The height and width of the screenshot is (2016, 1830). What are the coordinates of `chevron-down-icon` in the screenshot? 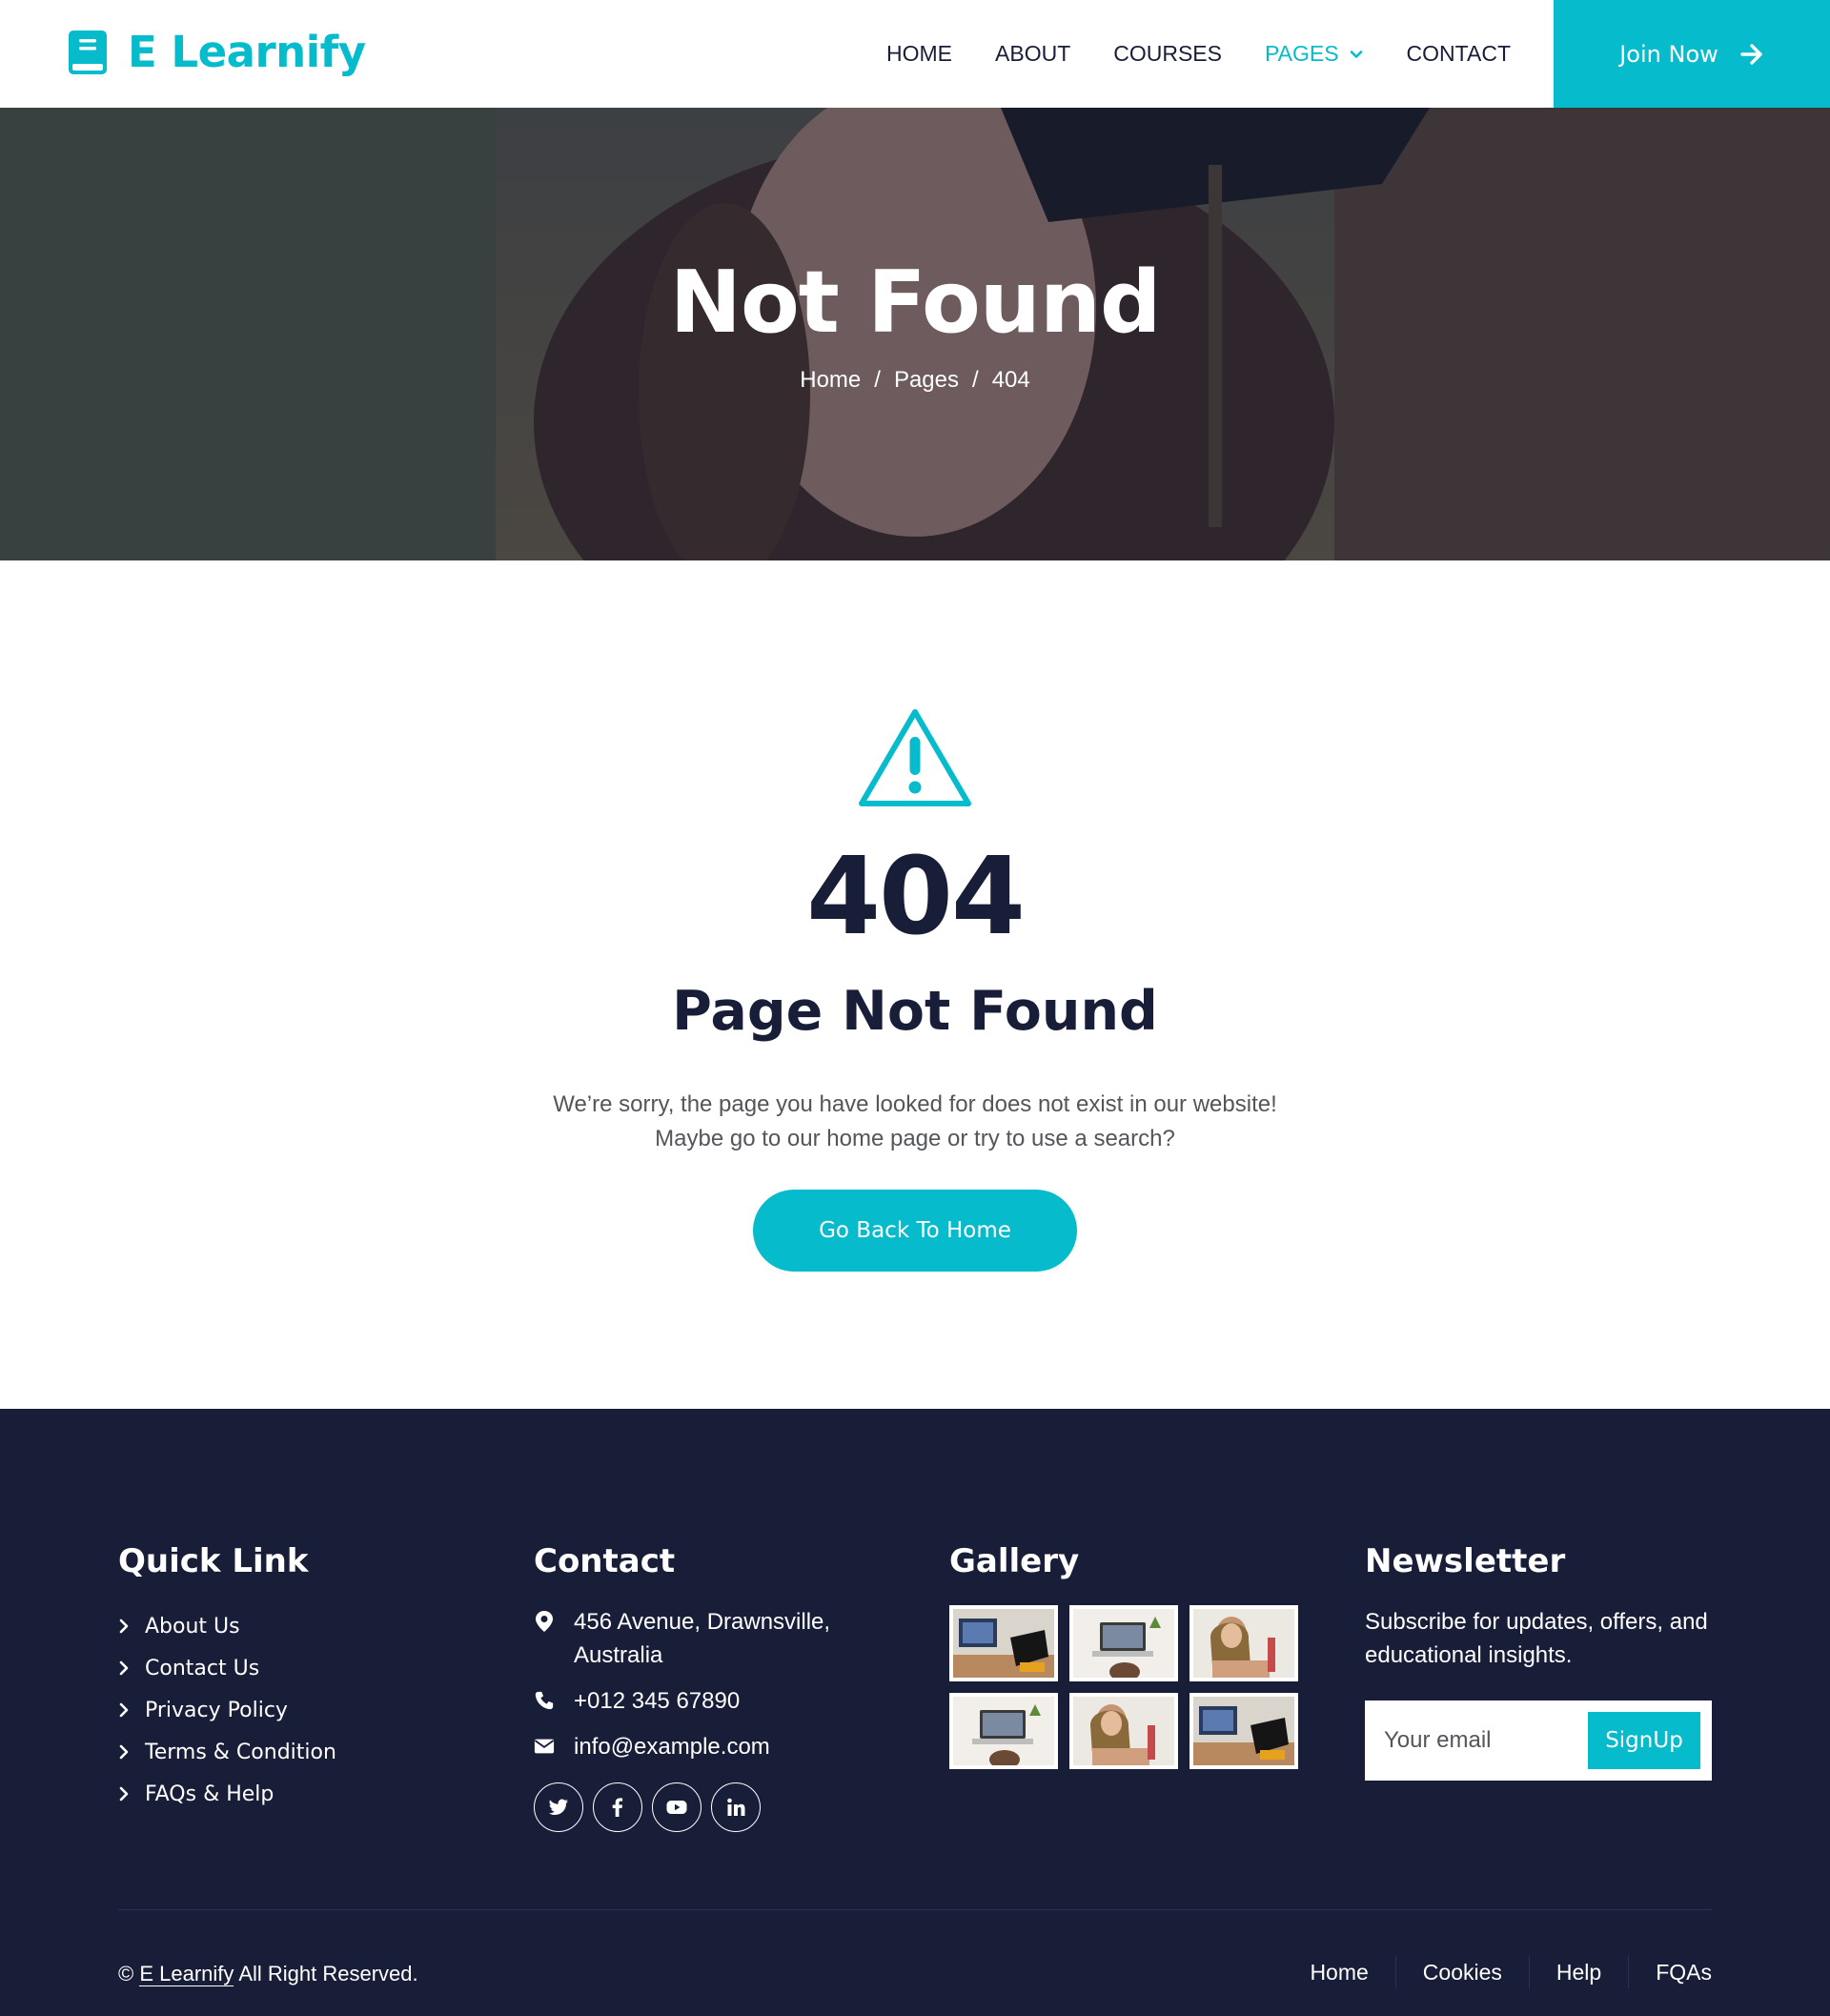 It's located at (1356, 54).